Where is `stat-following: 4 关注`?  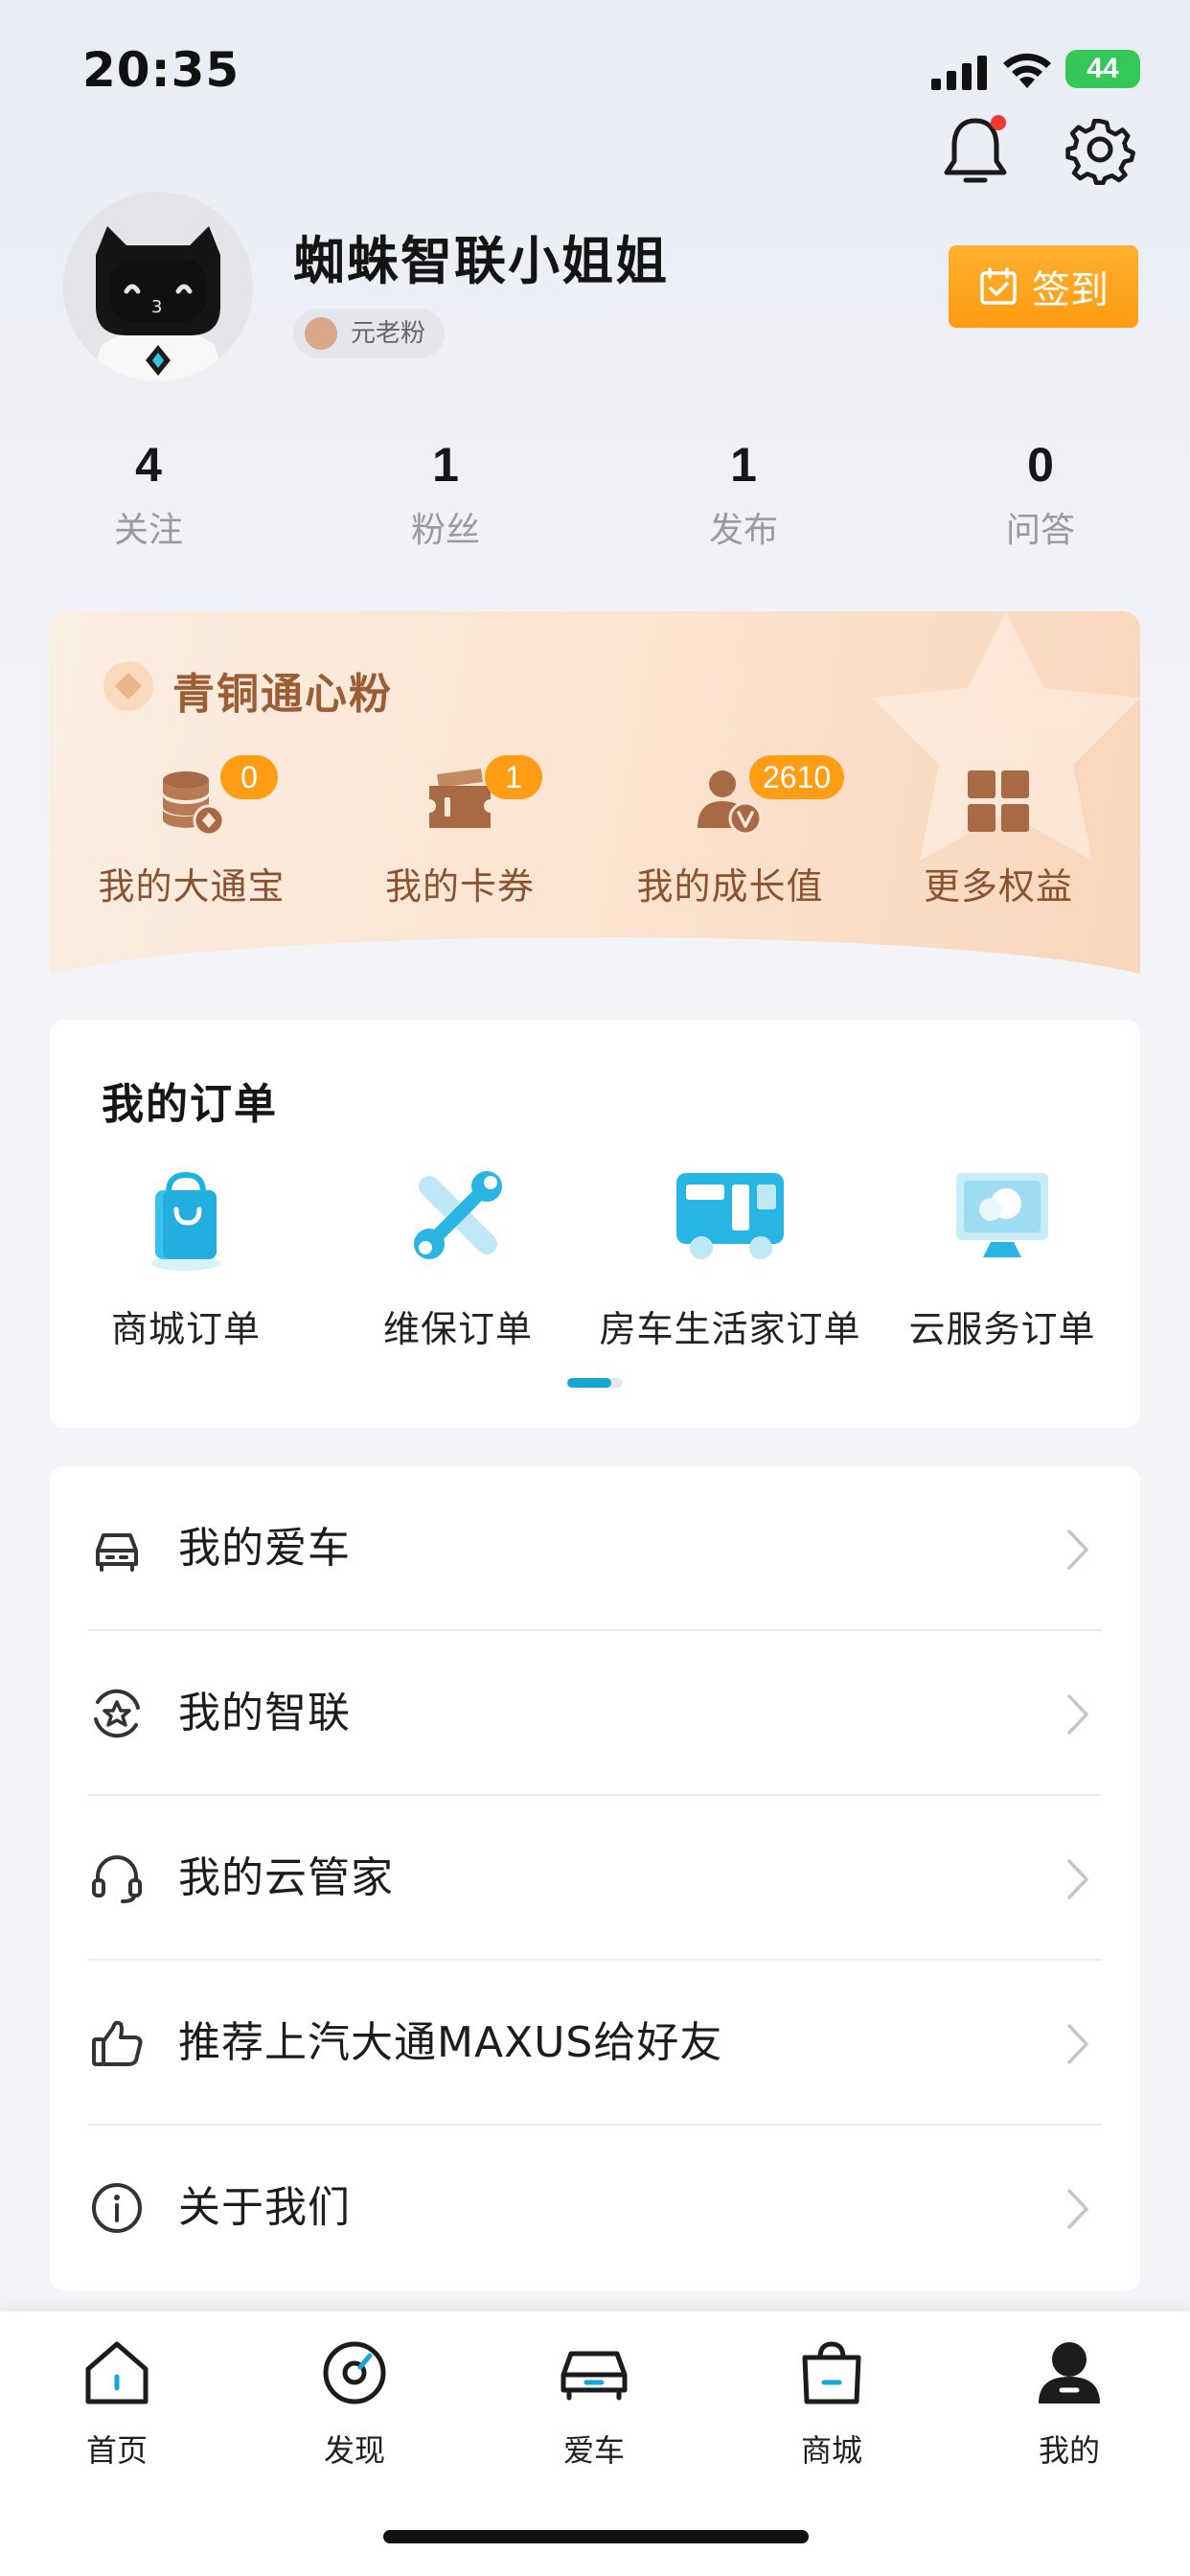 stat-following: 4 关注 is located at coordinates (148, 491).